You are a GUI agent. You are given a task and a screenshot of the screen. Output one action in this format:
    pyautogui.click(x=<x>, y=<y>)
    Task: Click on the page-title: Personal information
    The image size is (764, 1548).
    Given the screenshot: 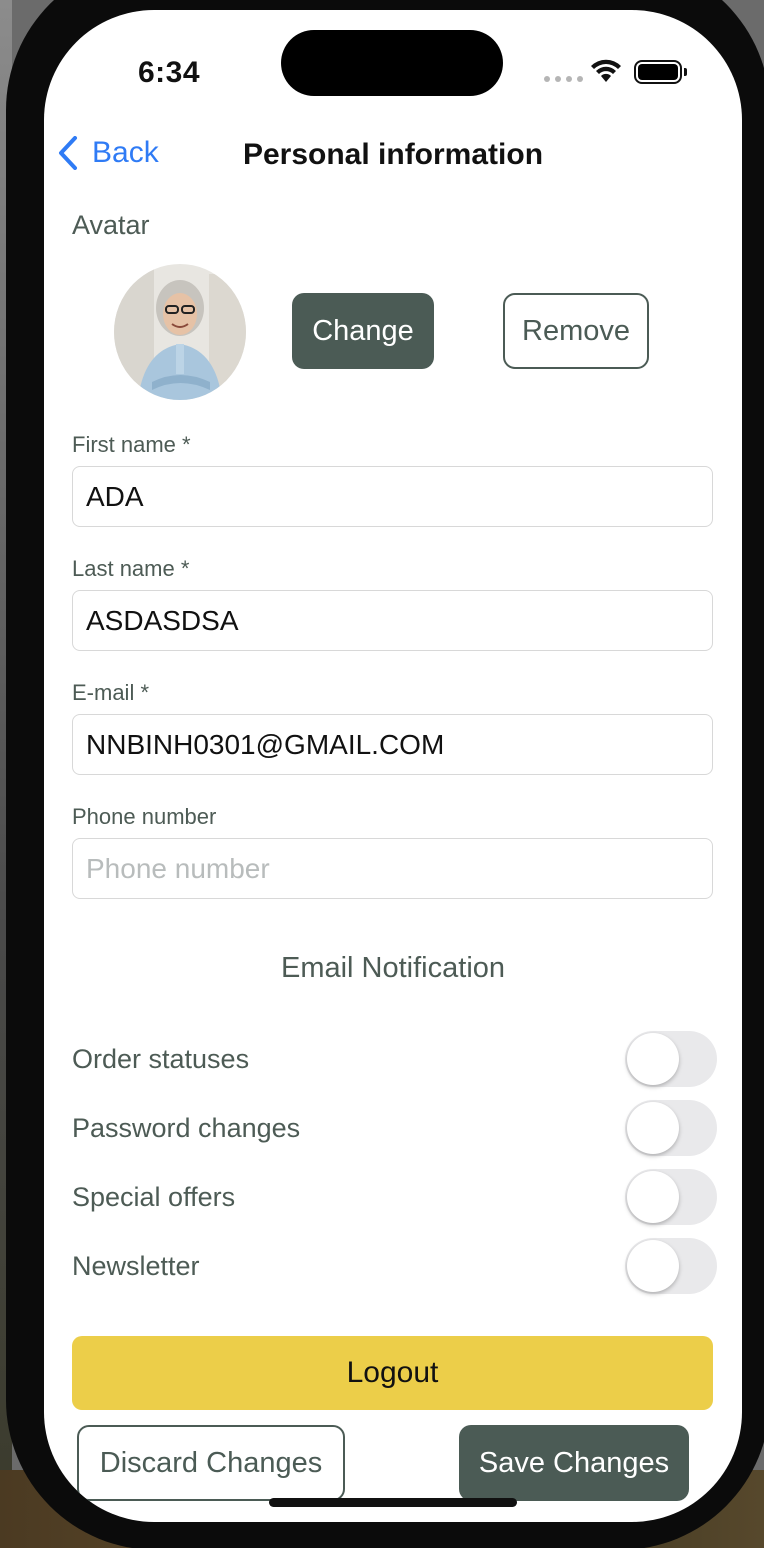 What is the action you would take?
    pyautogui.click(x=393, y=154)
    